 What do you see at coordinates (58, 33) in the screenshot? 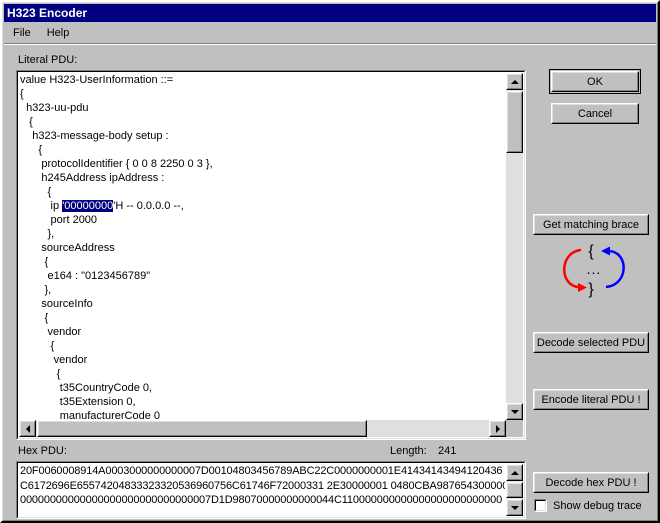
I see `menu-item-help: Help` at bounding box center [58, 33].